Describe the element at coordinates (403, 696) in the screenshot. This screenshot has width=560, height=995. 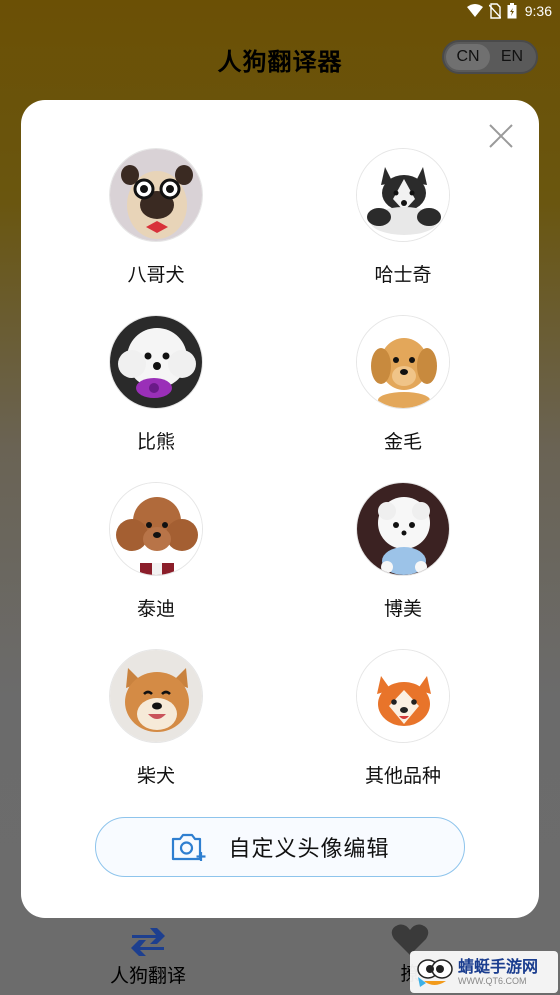
I see `shiba-cartoon-avatar` at that location.